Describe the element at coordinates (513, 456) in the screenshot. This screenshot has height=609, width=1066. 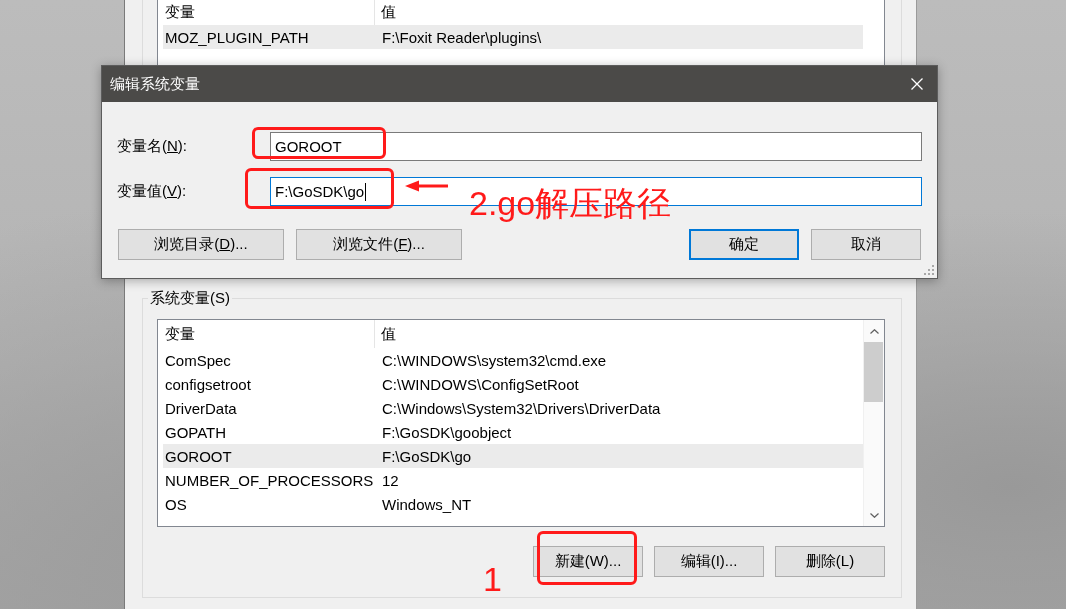
I see `table-row: GOROOT F:\GoSDK\go` at that location.